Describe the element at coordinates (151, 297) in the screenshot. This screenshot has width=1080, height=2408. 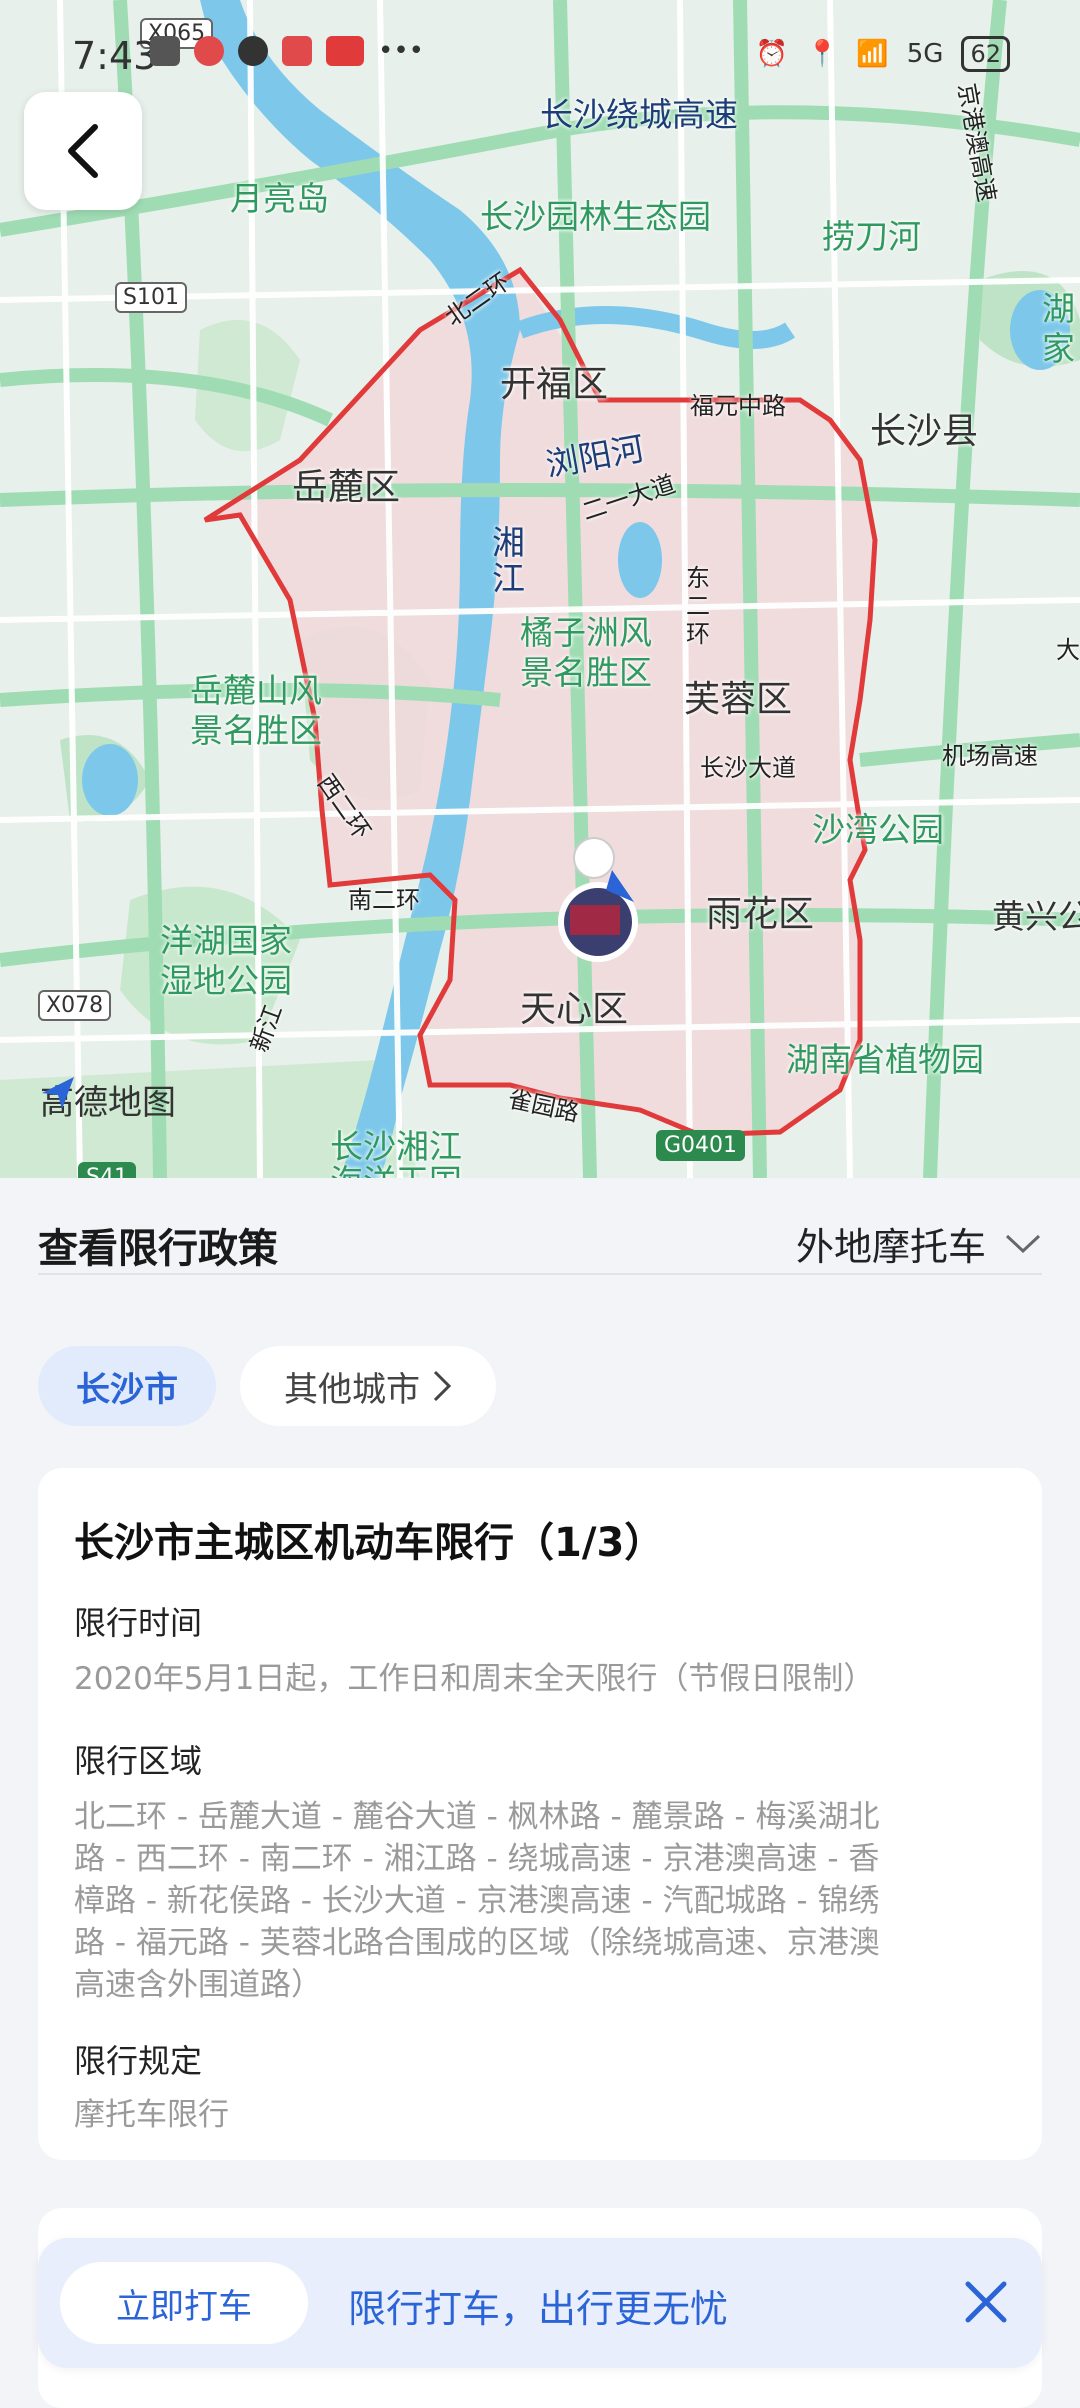
I see `road-sign: S101` at that location.